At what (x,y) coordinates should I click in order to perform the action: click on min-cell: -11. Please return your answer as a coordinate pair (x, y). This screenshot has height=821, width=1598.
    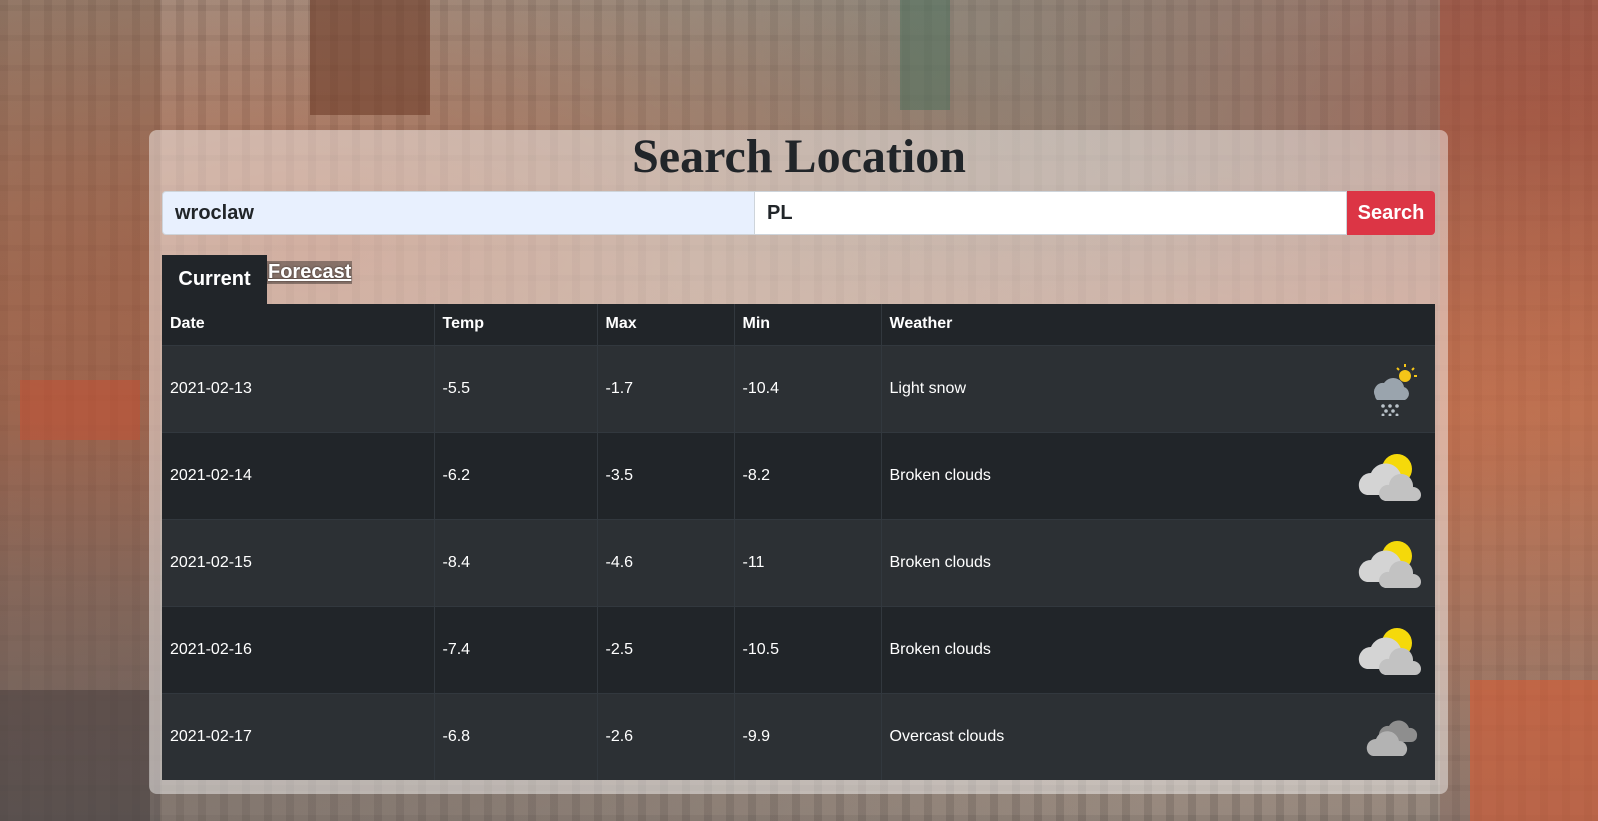
    Looking at the image, I should click on (808, 562).